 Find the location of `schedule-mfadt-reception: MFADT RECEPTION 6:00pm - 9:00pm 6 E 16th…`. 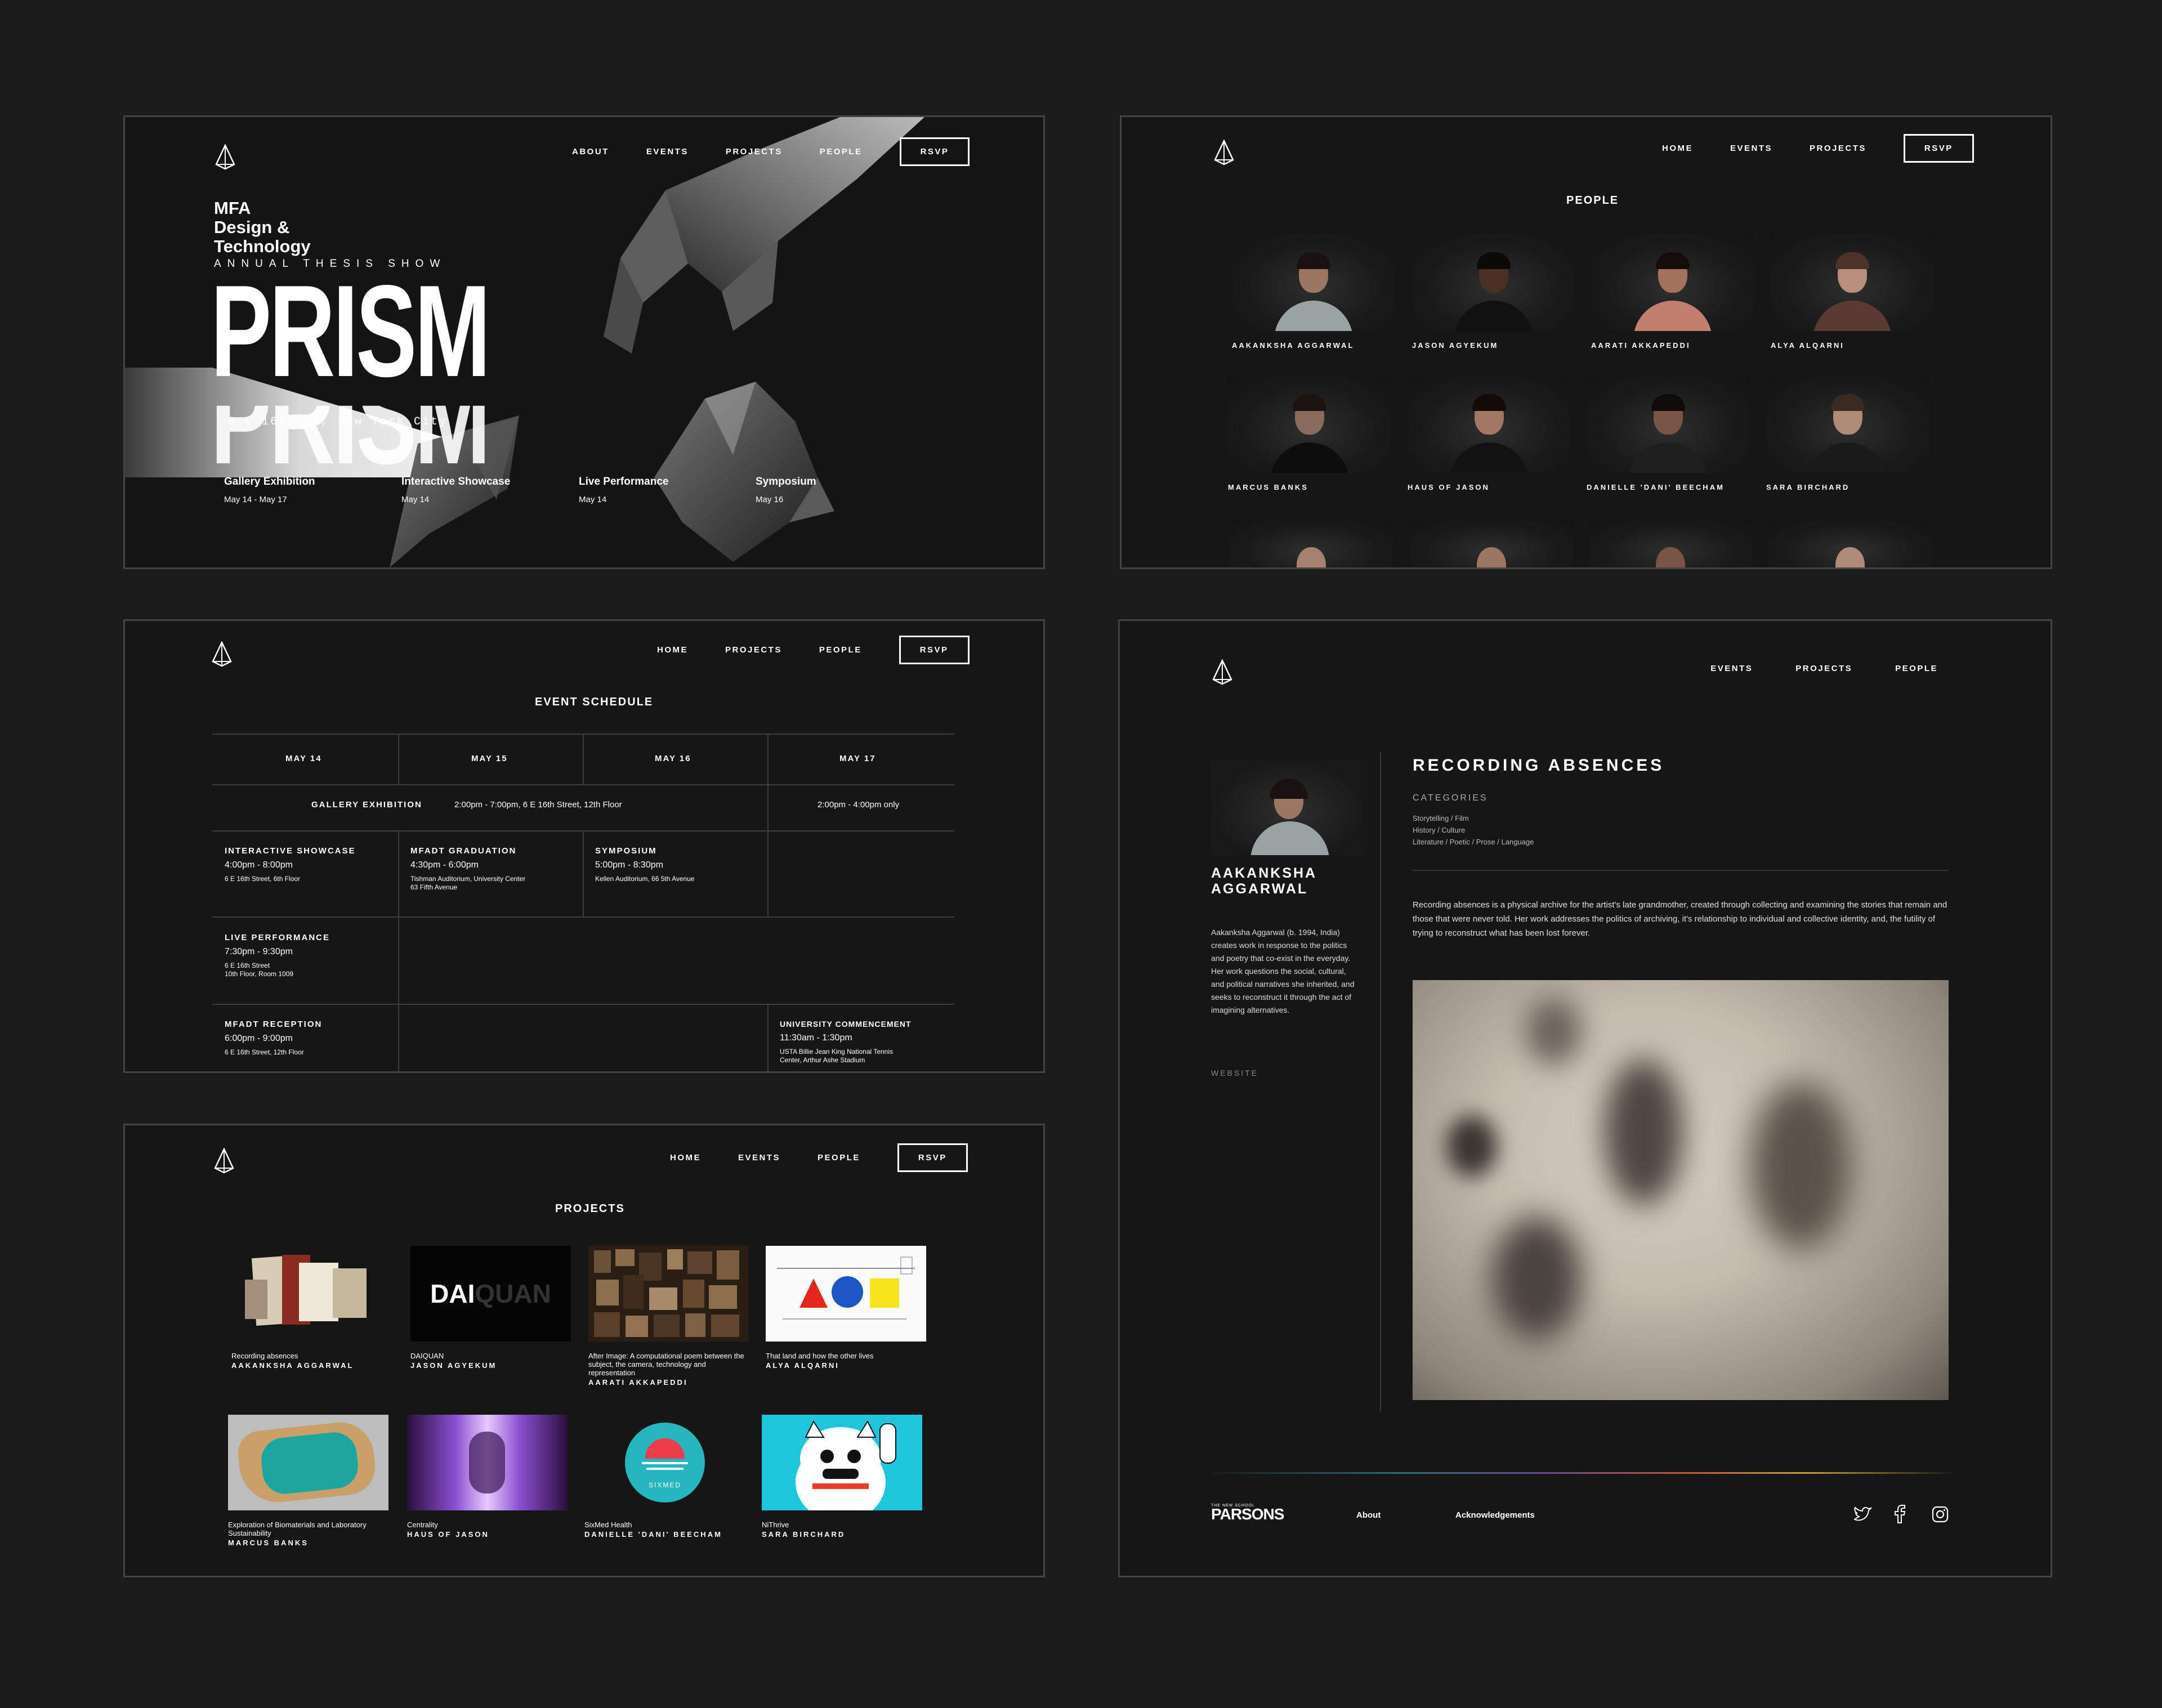

schedule-mfadt-reception: MFADT RECEPTION 6:00pm - 9:00pm 6 E 16th… is located at coordinates (273, 1039).